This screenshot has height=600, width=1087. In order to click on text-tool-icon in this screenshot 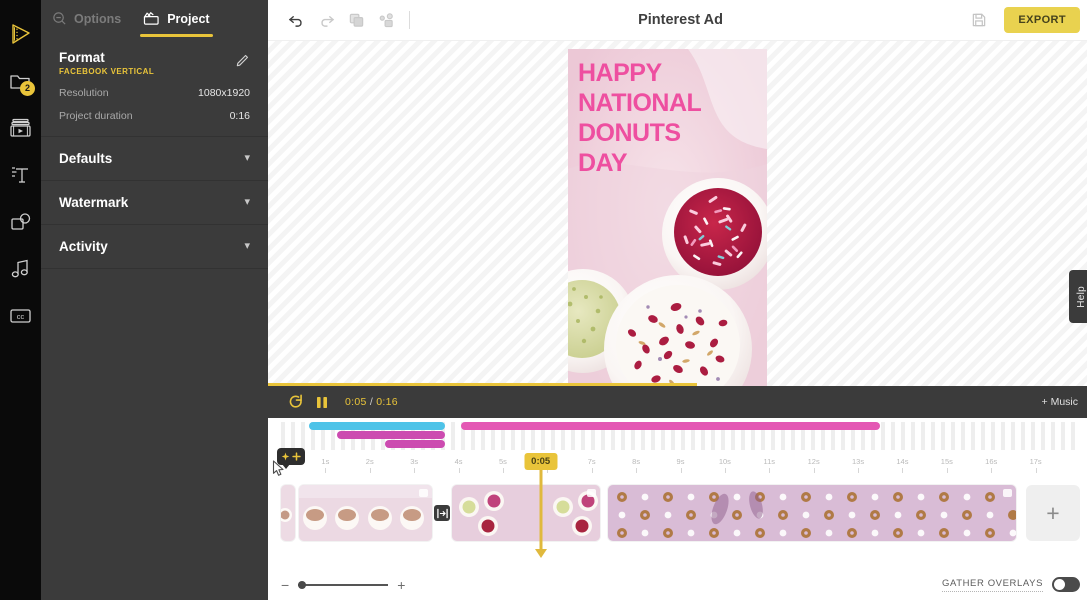, I will do `click(20, 174)`.